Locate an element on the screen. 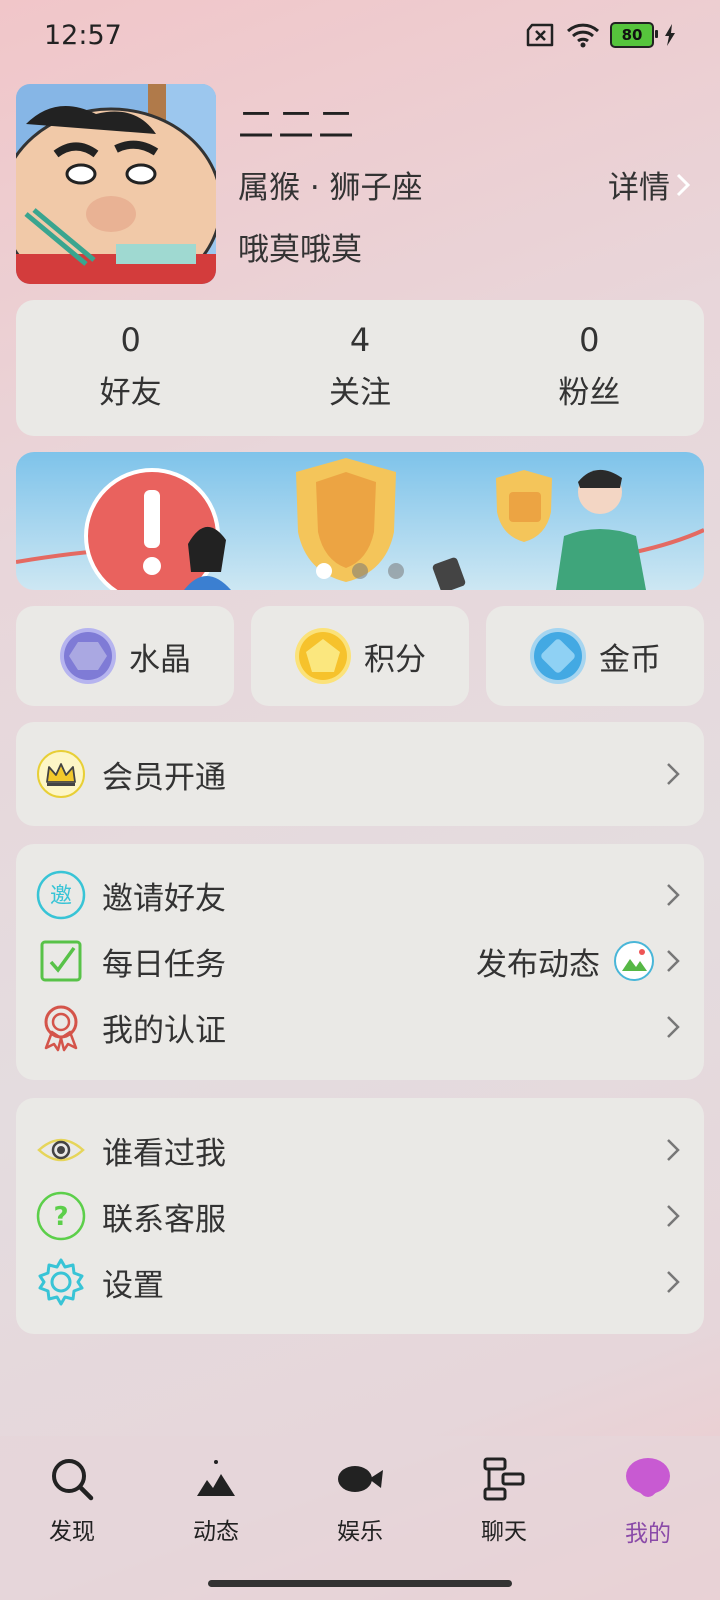  mountain-icon is located at coordinates (216, 1478).